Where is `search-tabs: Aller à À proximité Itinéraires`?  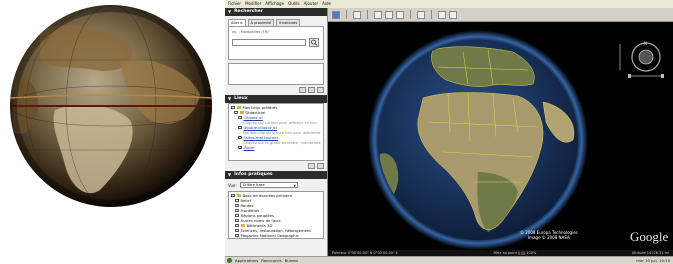
search-tabs: Aller à À proximité Itinéraires is located at coordinates (276, 21).